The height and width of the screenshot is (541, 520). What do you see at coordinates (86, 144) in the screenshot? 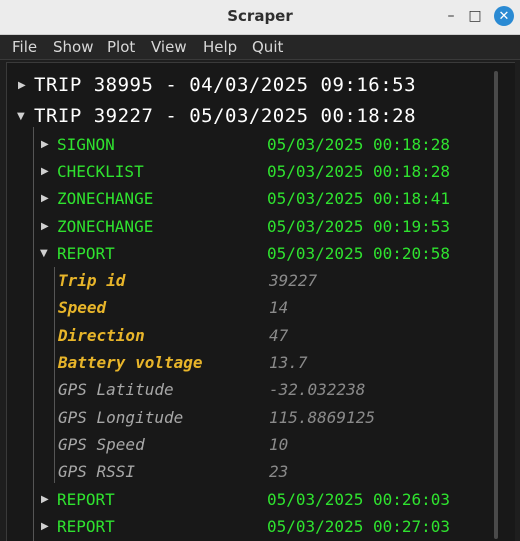
I see `event-name: SIGNON` at bounding box center [86, 144].